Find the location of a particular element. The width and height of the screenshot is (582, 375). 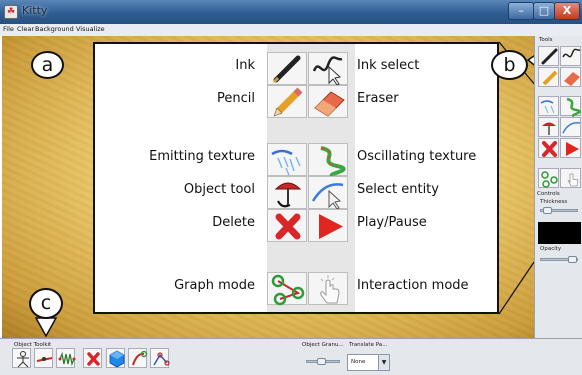

eraser-icon is located at coordinates (572, 79).